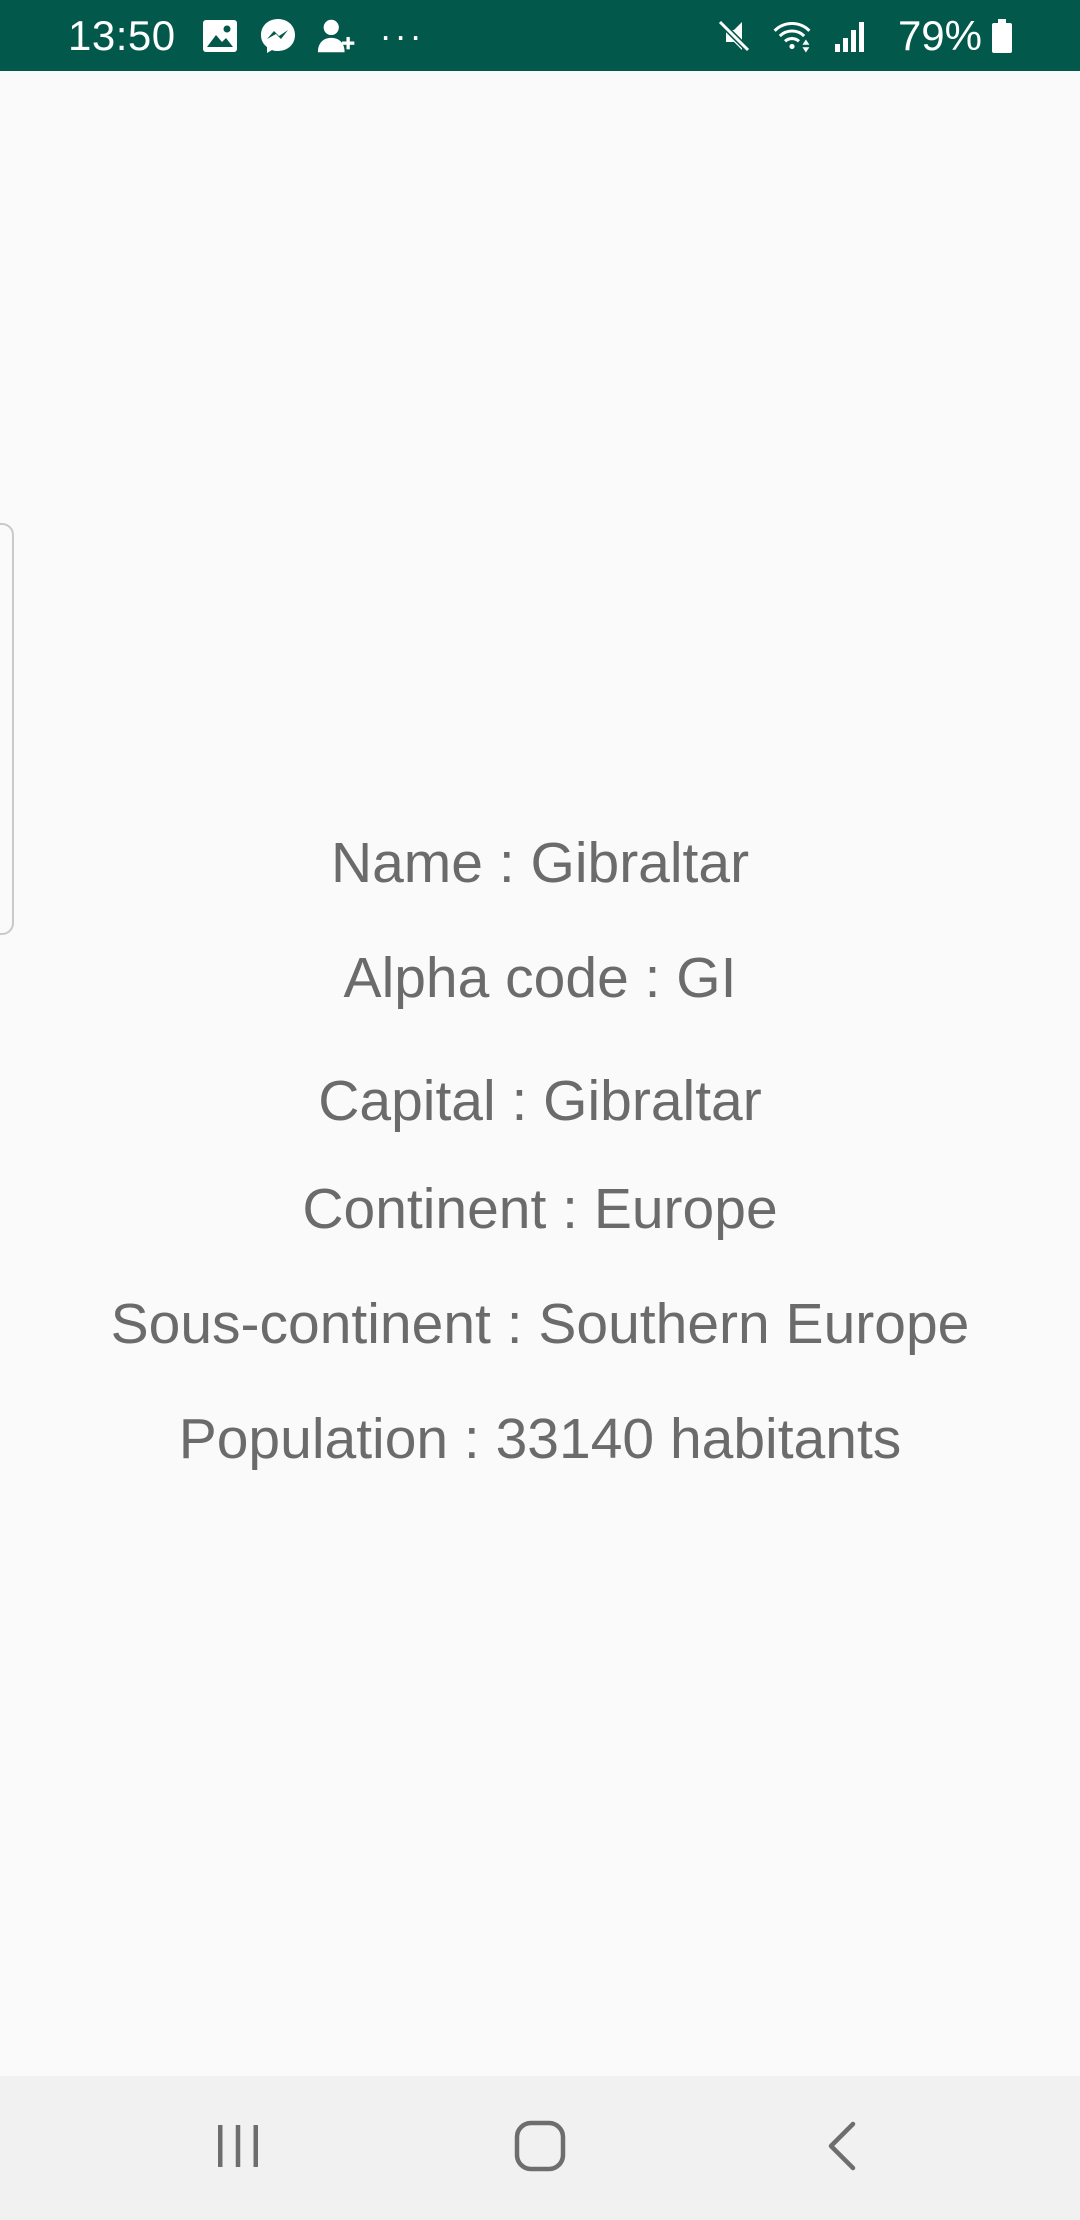  Describe the element at coordinates (220, 36) in the screenshot. I see `gallery-icon` at that location.